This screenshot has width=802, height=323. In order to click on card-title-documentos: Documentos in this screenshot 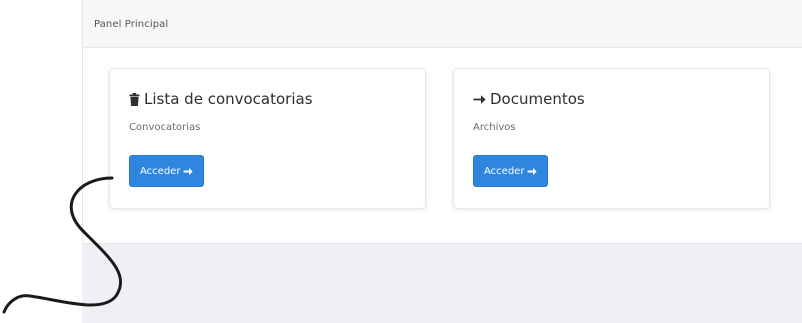, I will do `click(529, 99)`.